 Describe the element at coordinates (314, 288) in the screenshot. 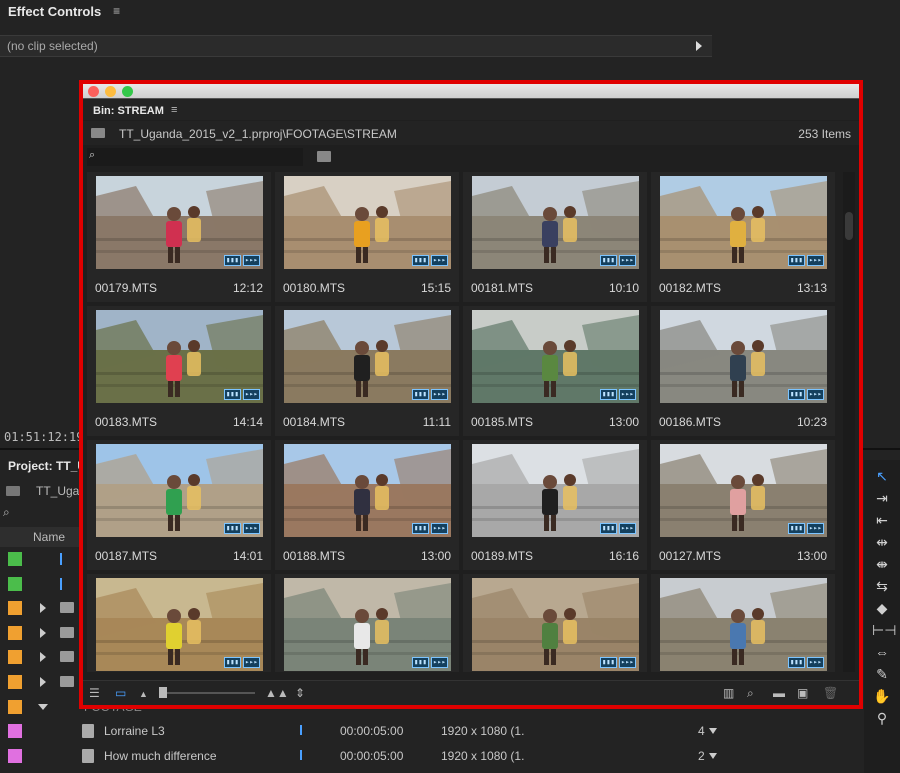

I see `clip-name: 00180.MTS` at that location.